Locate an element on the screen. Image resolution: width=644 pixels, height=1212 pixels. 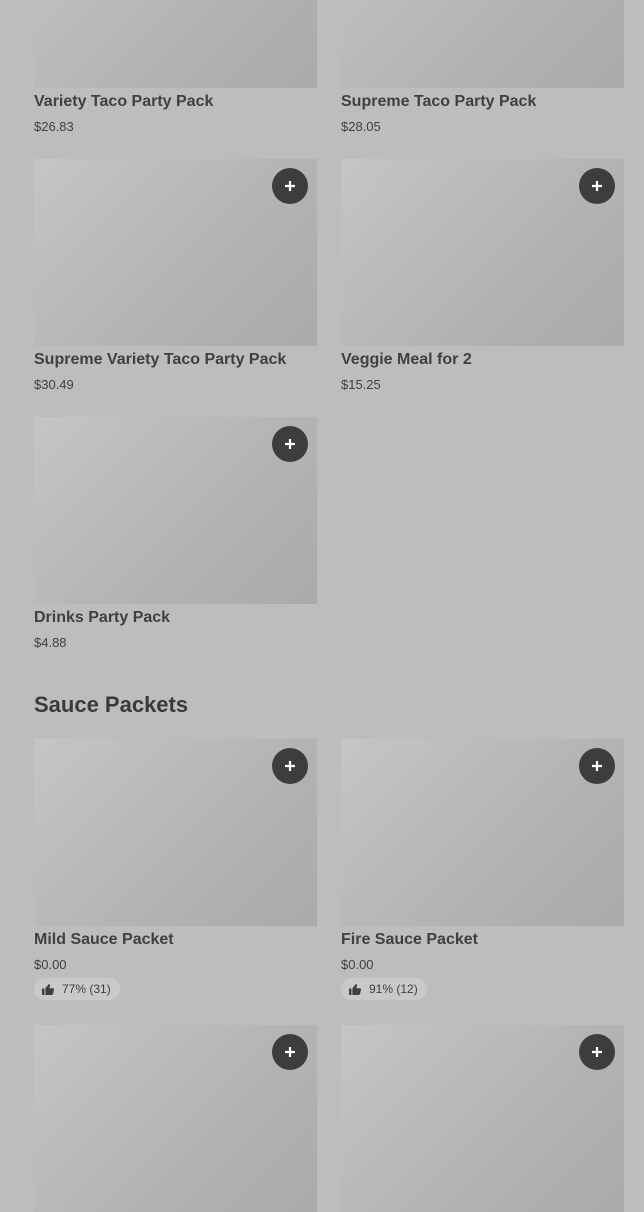
item-name: Mild Sauce Packet is located at coordinates (104, 939).